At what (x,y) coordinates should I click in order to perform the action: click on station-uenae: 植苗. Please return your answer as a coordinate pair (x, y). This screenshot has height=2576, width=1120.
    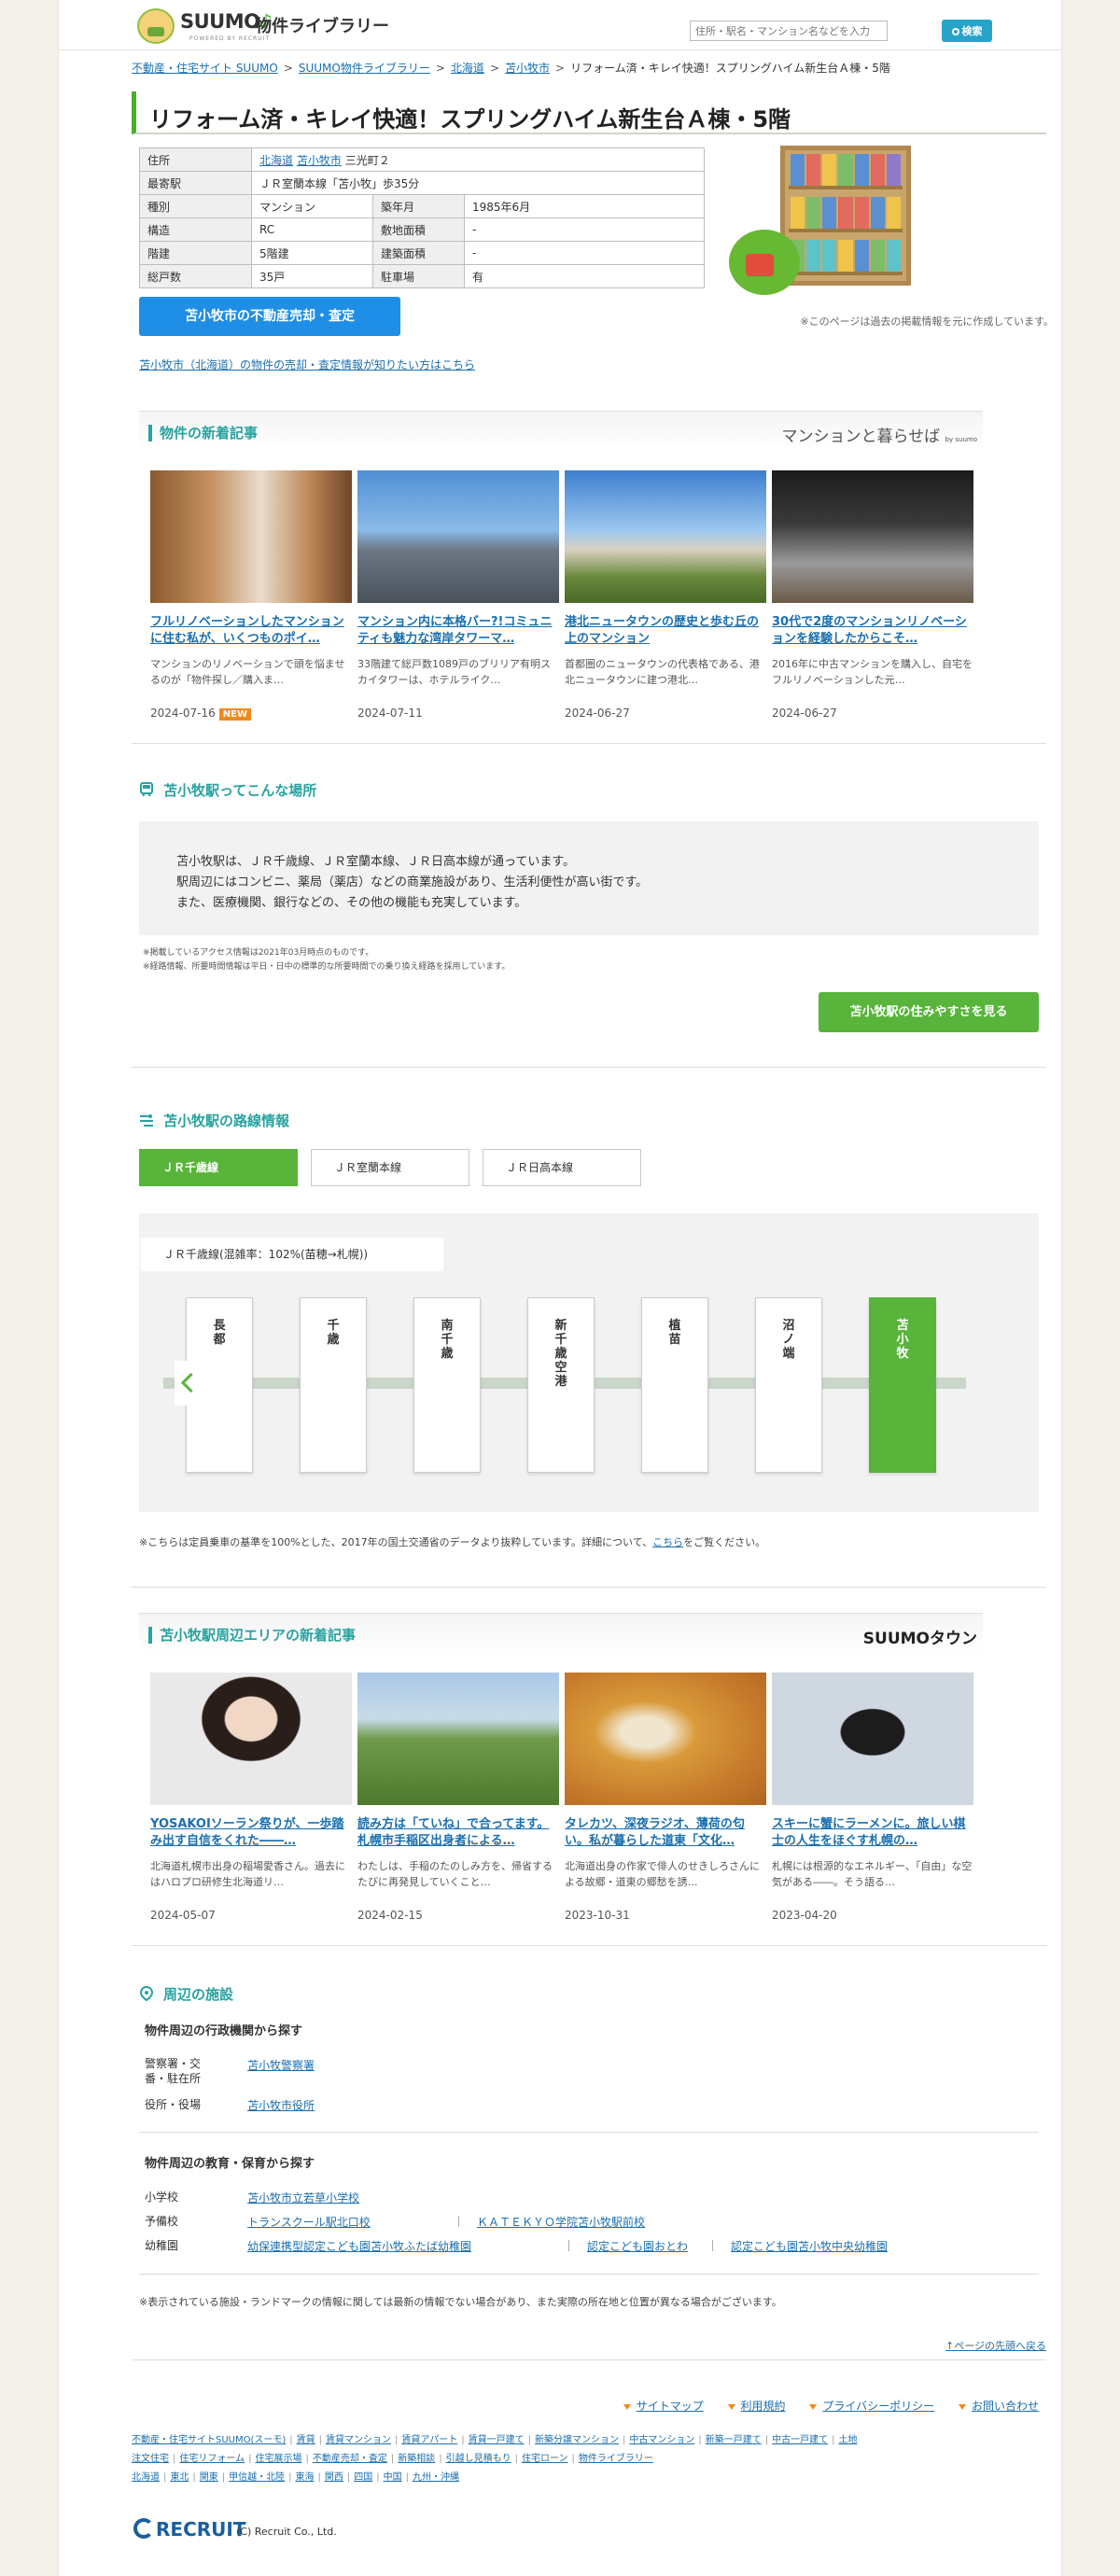
    Looking at the image, I should click on (674, 1385).